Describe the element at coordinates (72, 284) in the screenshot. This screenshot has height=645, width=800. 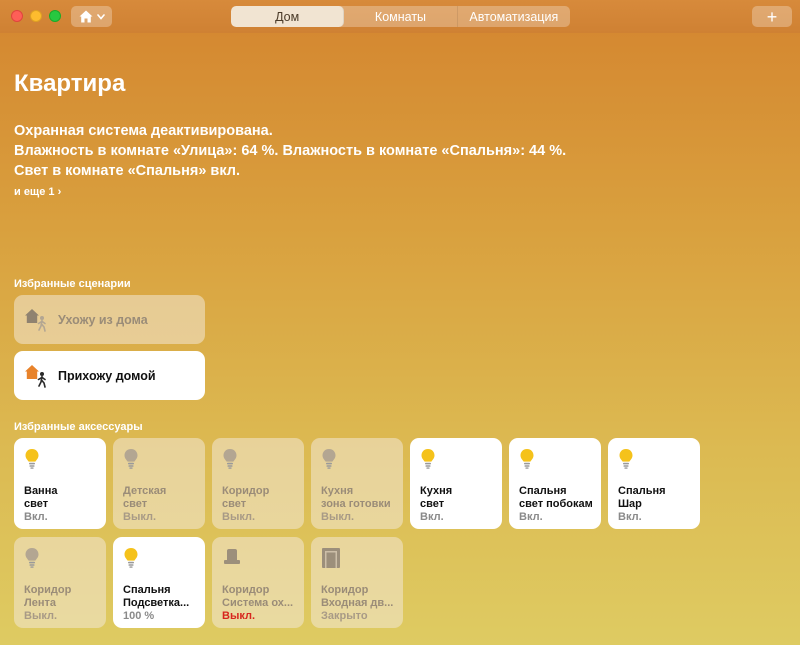
I see `favorite-scenes-label: Избранные сценарии` at that location.